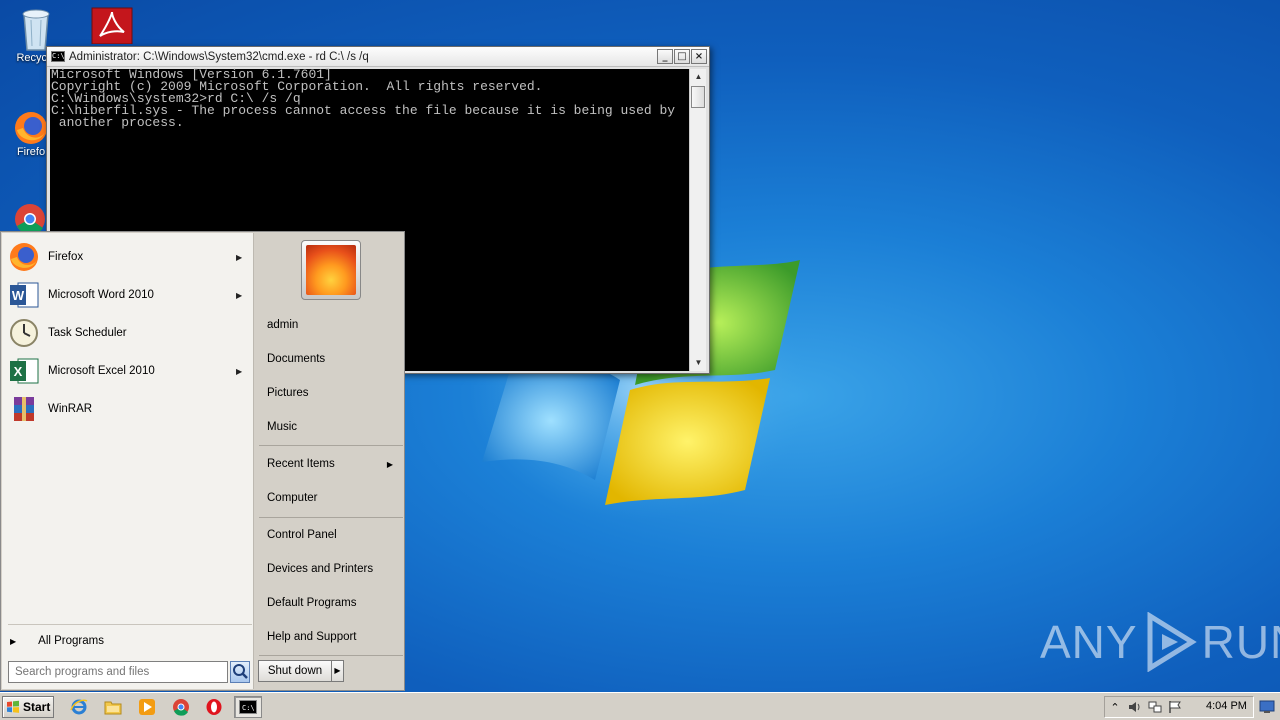 The image size is (1280, 720). I want to click on search-button, so click(240, 672).